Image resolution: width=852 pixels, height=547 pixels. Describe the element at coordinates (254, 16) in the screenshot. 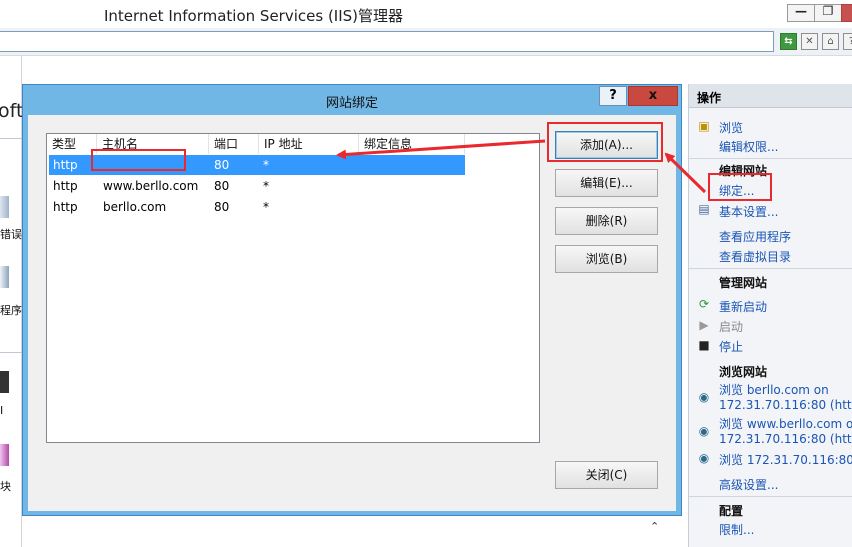

I see `window-title: Internet Information Services (IIS)管理器` at that location.